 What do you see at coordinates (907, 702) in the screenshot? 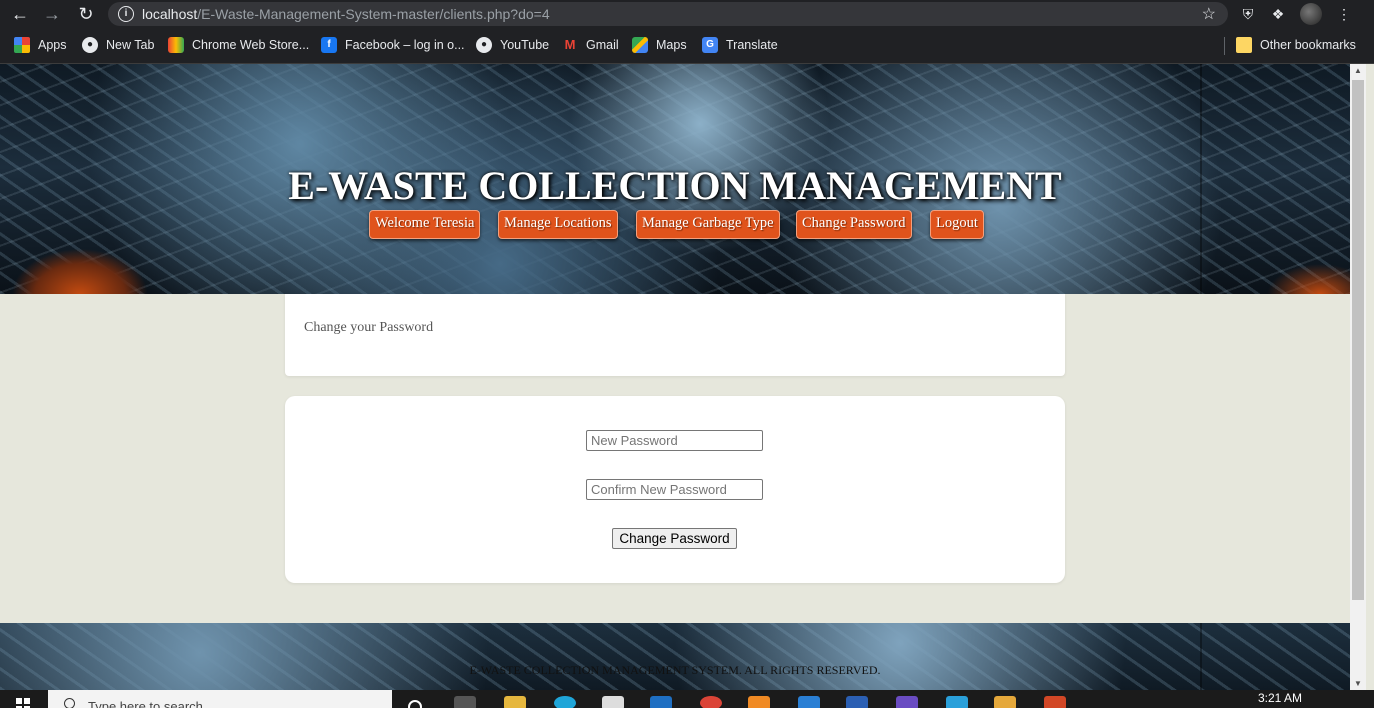
I see `app-icon` at bounding box center [907, 702].